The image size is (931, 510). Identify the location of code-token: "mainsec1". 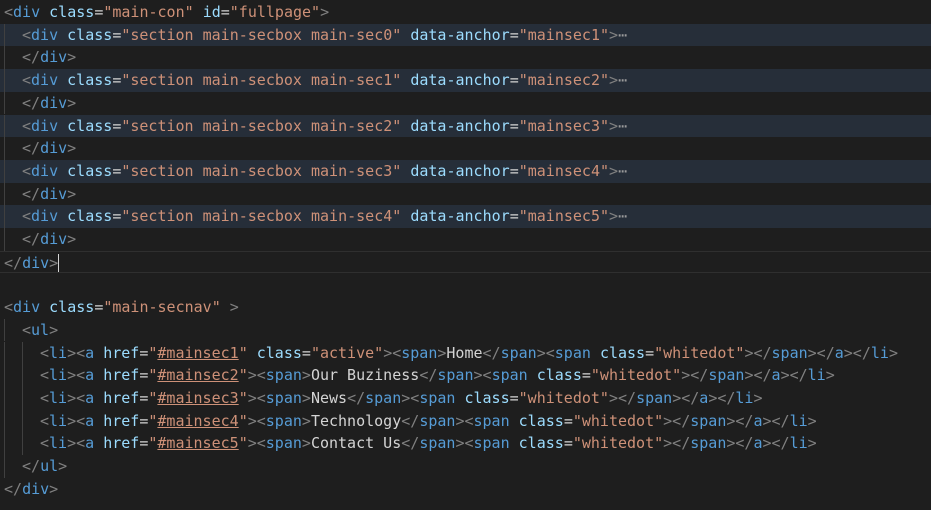
(564, 34).